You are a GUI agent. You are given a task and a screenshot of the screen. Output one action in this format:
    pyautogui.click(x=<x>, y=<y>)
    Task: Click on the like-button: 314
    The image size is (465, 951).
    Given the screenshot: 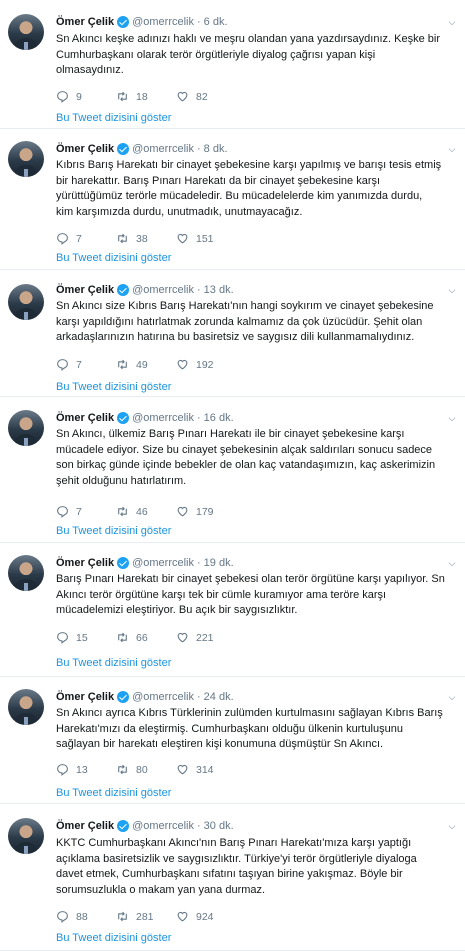 What is the action you would take?
    pyautogui.click(x=206, y=769)
    